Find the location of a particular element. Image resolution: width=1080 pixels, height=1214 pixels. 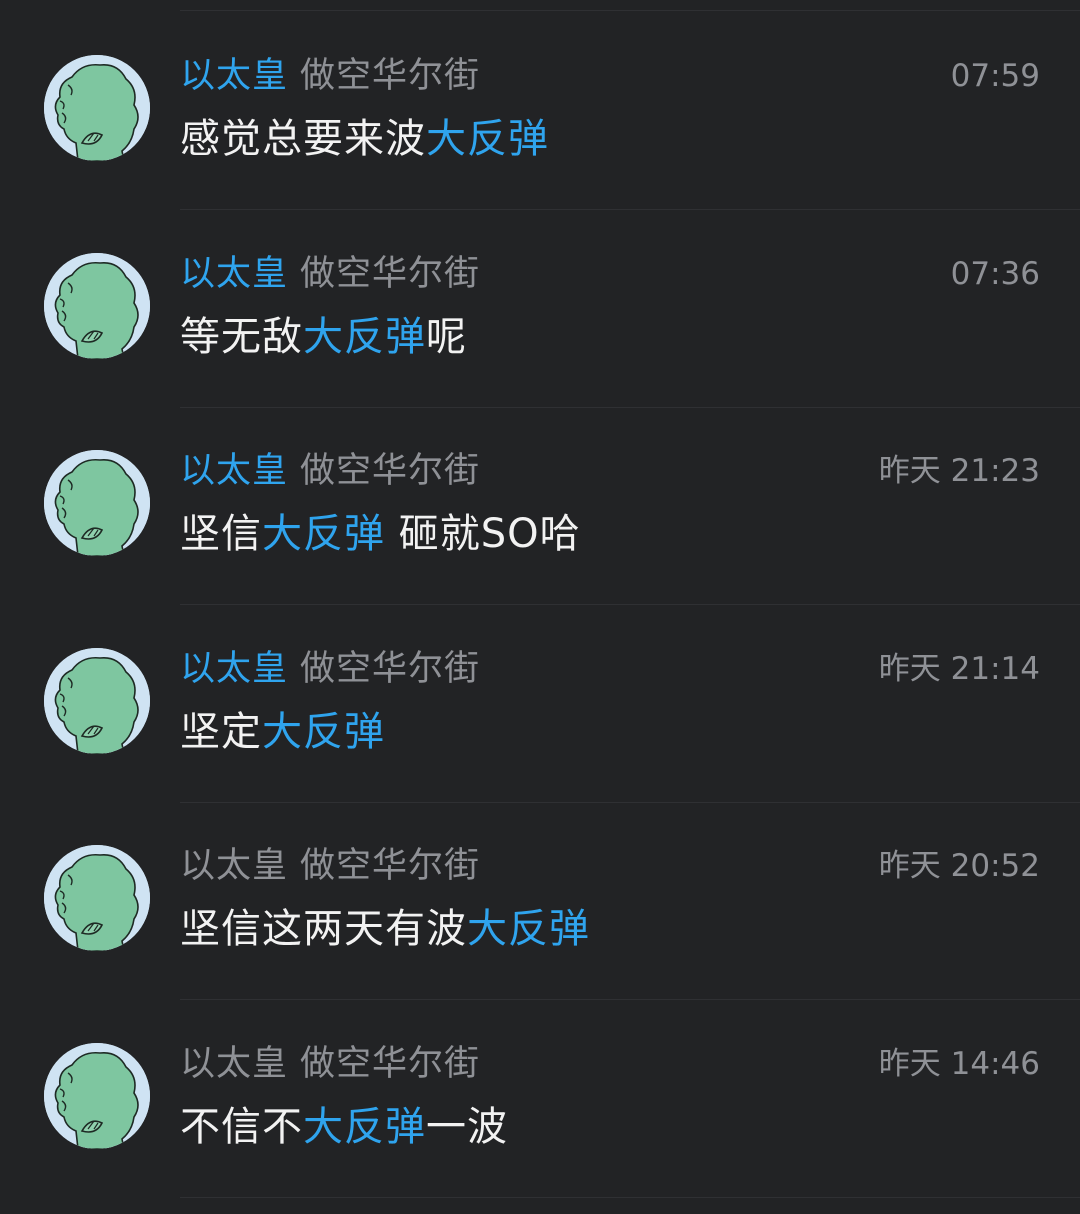

message-segment: 砸就SO哈 is located at coordinates (483, 534).